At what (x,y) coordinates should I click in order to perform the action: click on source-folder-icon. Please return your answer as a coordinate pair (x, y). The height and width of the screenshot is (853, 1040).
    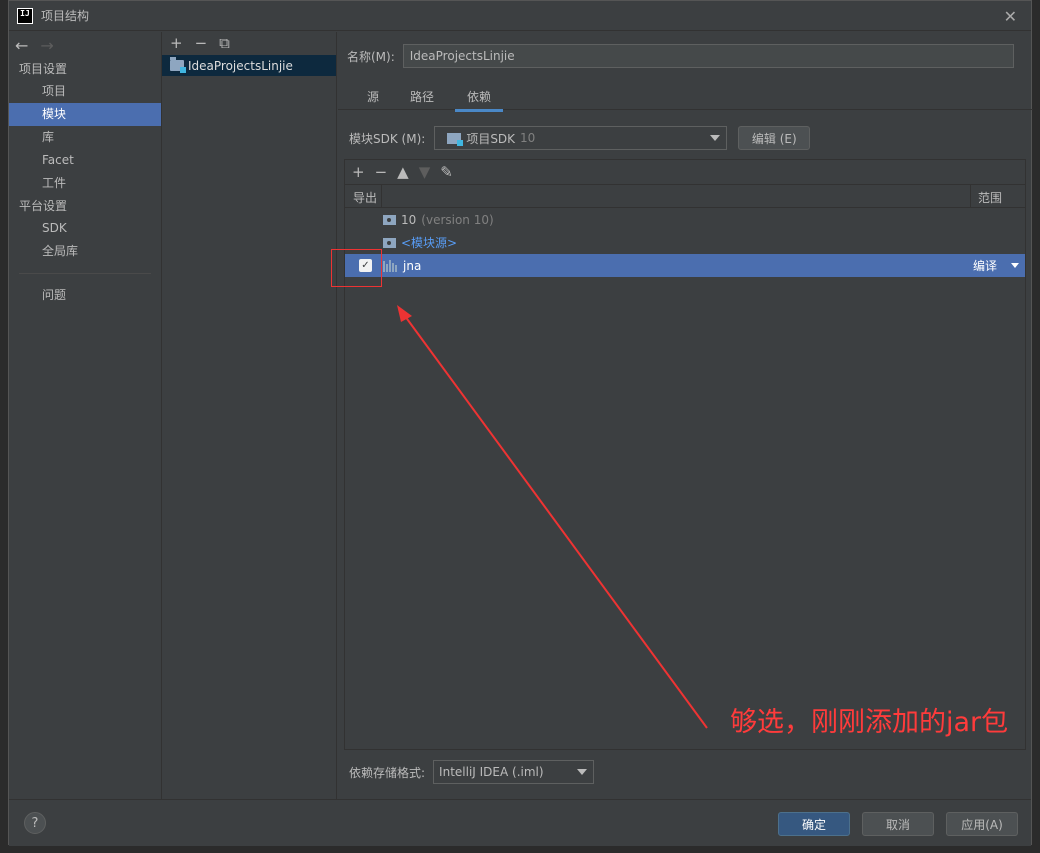
    Looking at the image, I should click on (389, 242).